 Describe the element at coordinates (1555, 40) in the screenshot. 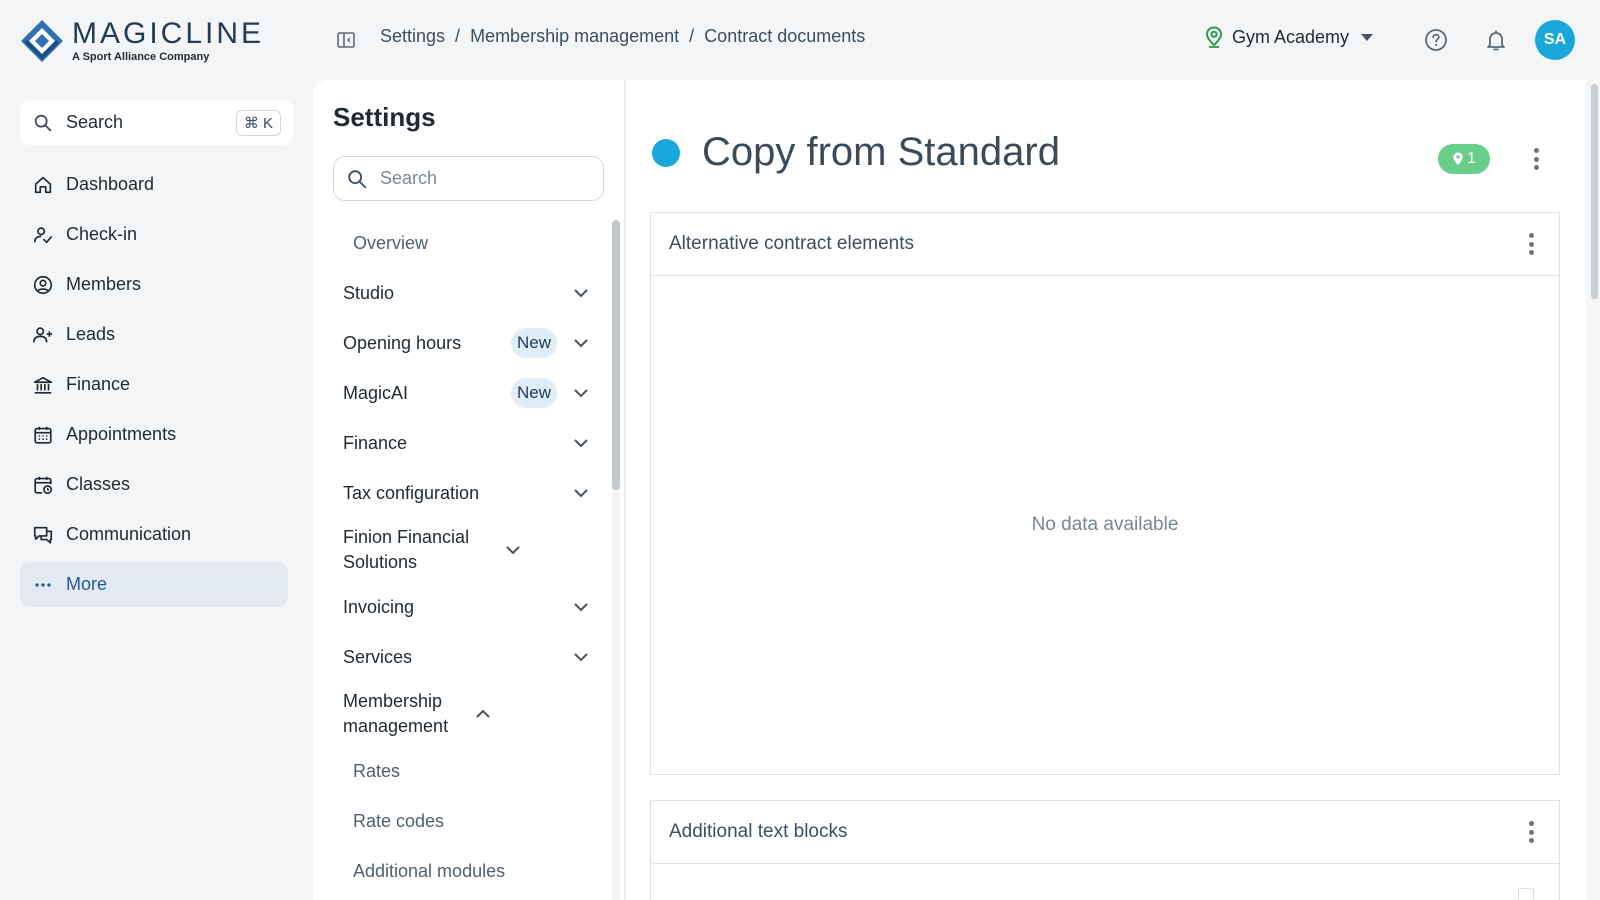

I see `user-avatar: SA` at that location.